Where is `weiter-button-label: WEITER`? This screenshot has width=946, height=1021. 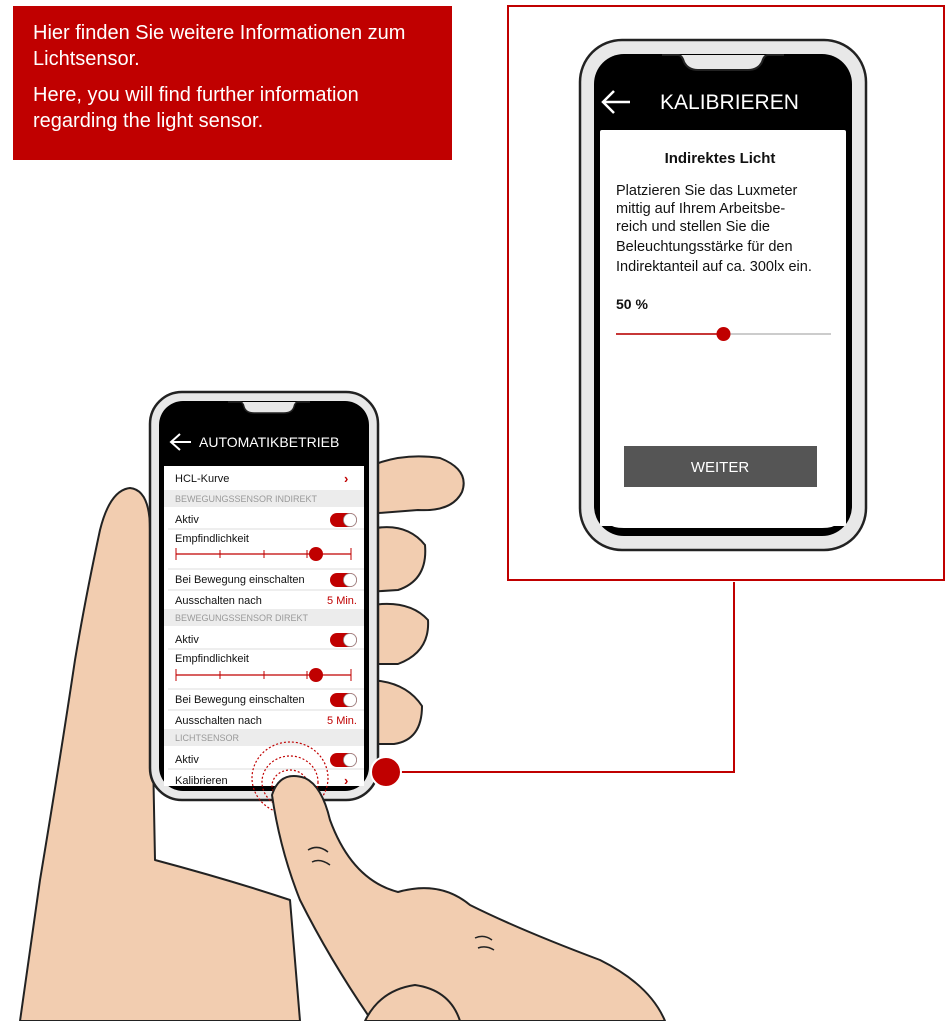 weiter-button-label: WEITER is located at coordinates (720, 467).